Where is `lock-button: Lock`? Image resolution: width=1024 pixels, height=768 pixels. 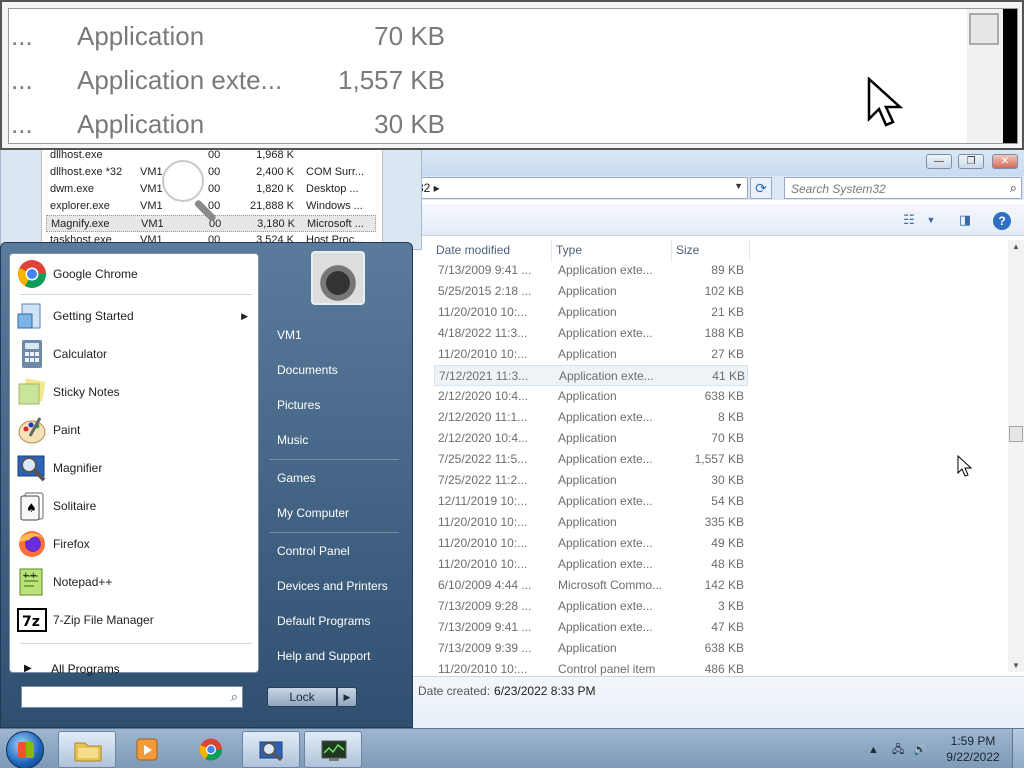 lock-button: Lock is located at coordinates (302, 697).